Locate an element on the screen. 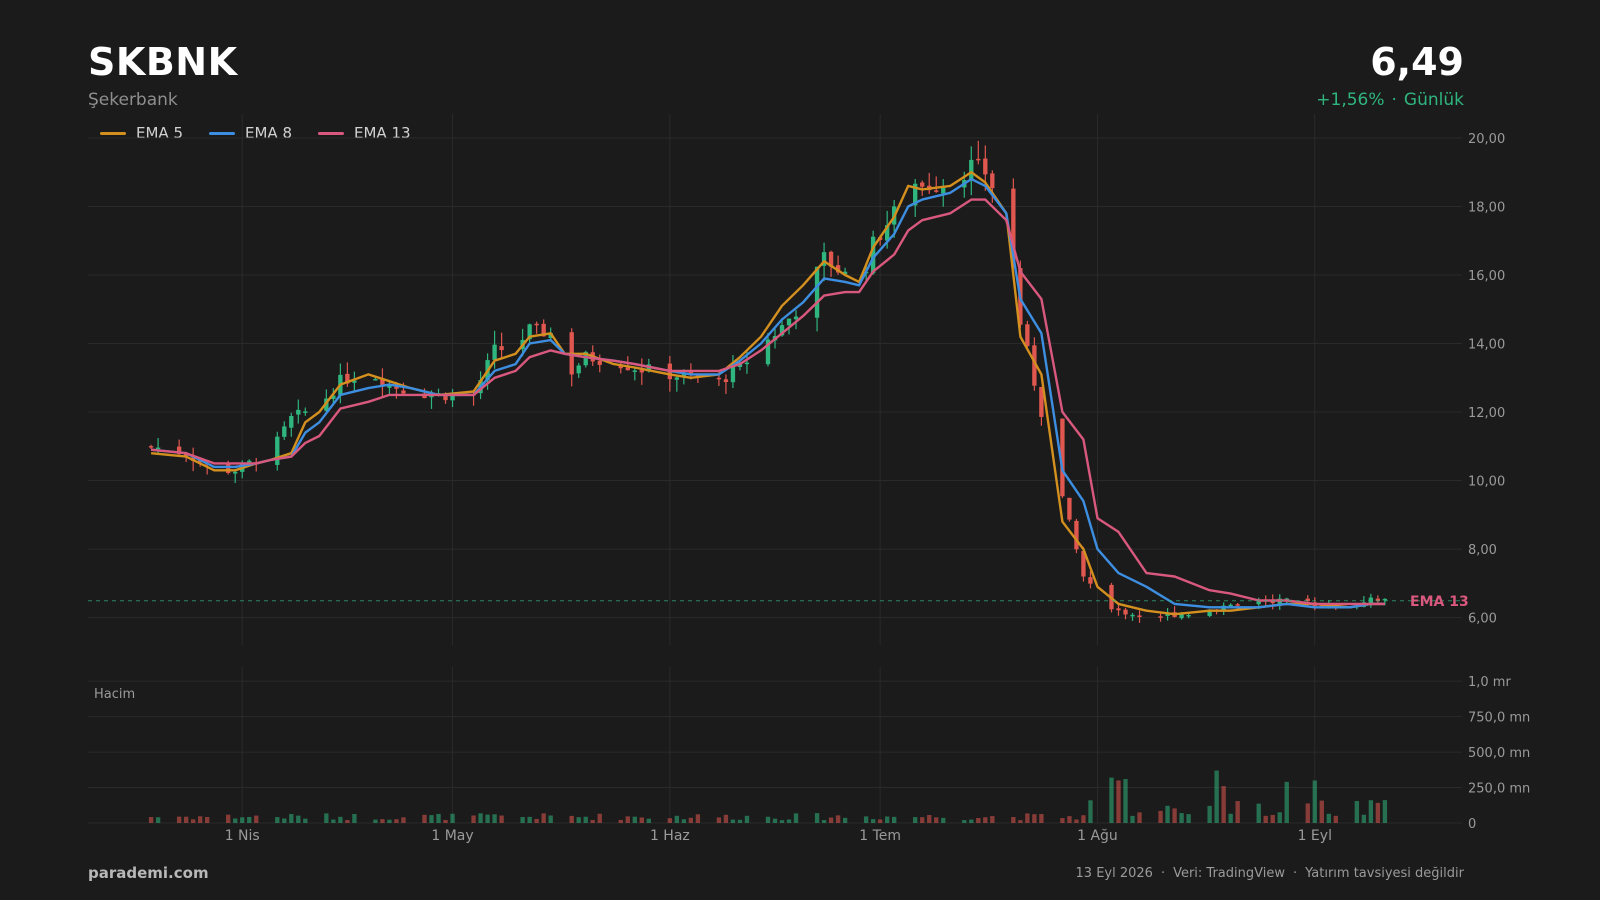 The width and height of the screenshot is (1600, 900). price-tick-label: 12,00 is located at coordinates (1486, 413).